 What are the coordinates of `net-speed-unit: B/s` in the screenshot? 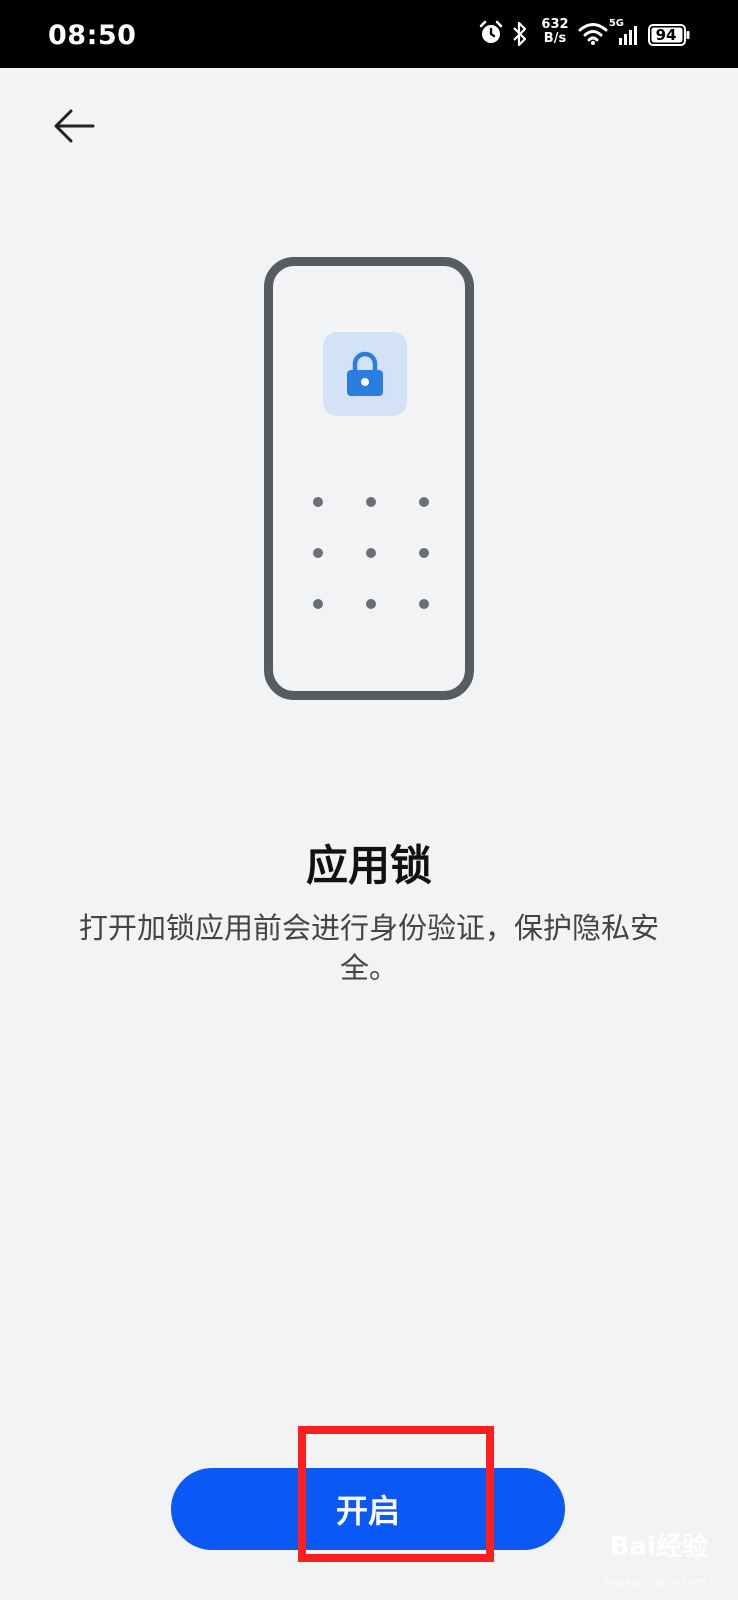 It's located at (555, 38).